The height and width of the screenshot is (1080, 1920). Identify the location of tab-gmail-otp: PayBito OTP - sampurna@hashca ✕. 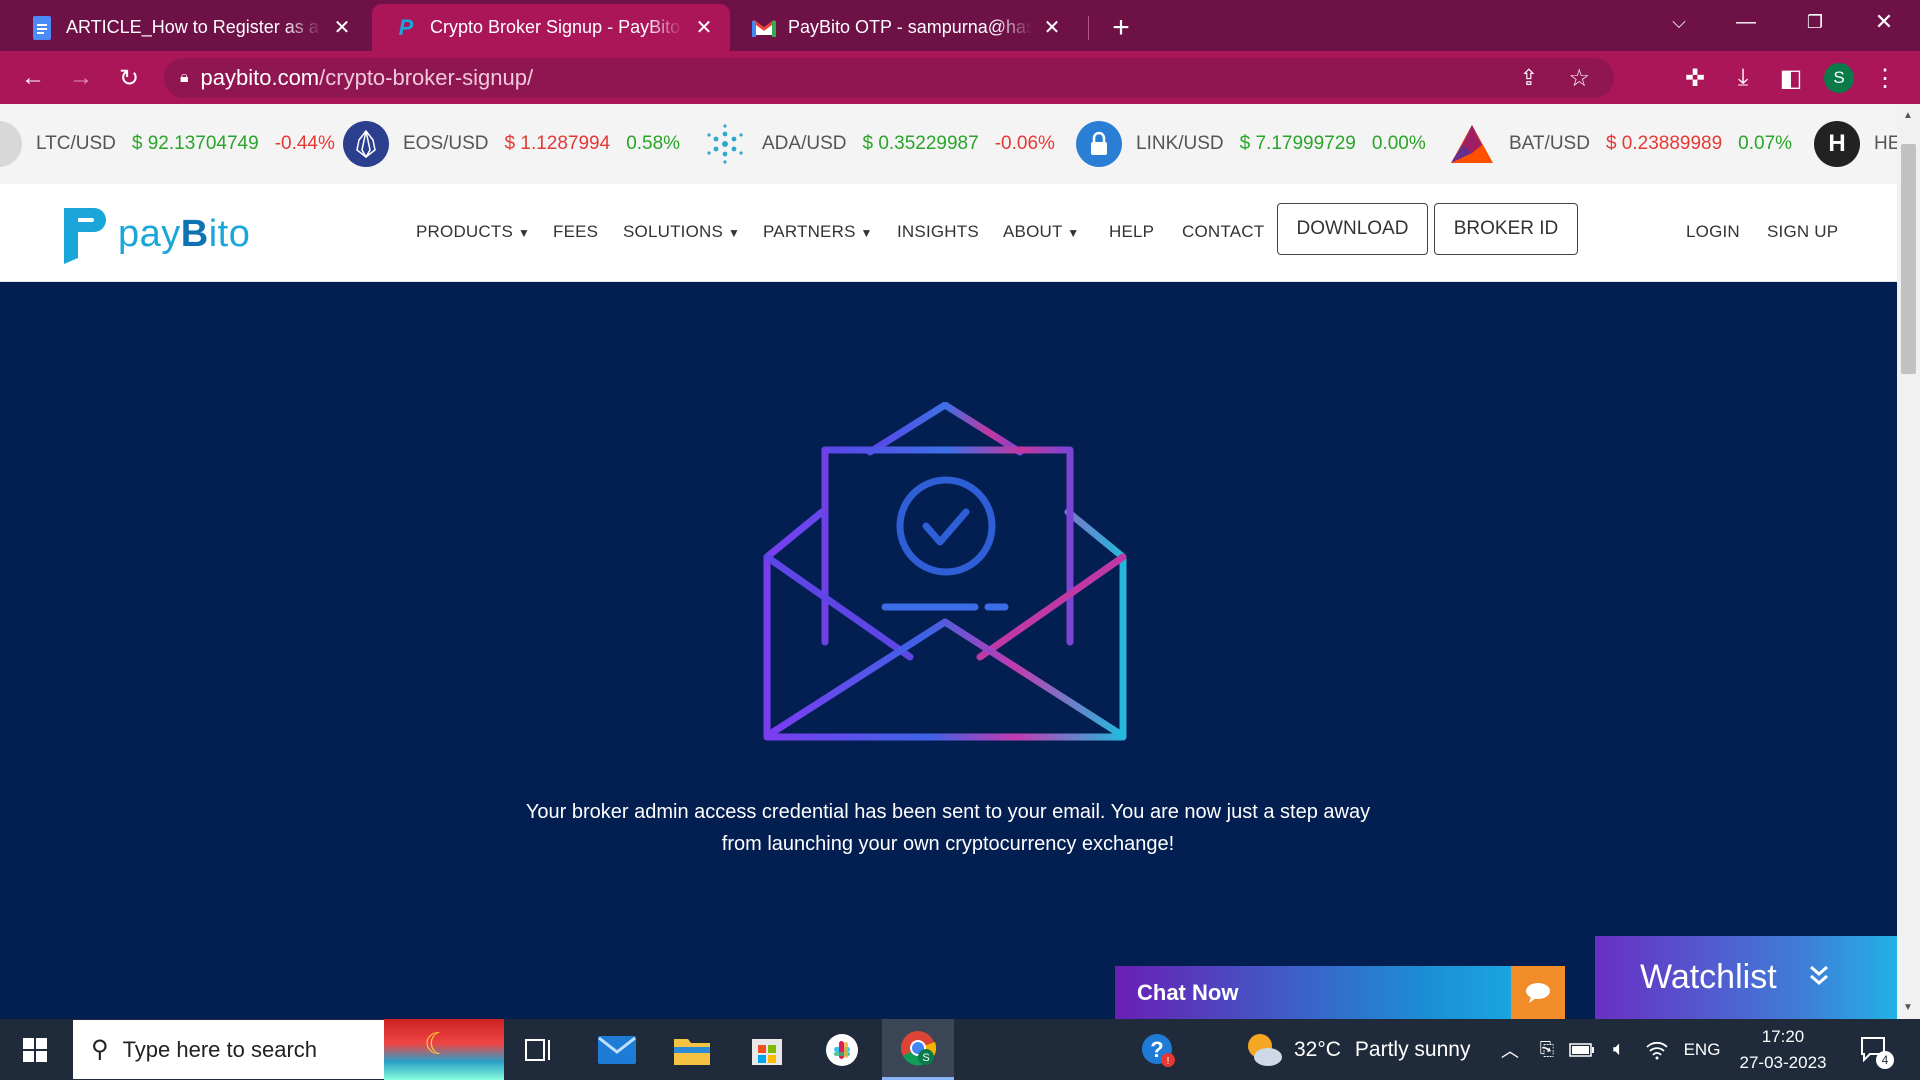
(904, 27).